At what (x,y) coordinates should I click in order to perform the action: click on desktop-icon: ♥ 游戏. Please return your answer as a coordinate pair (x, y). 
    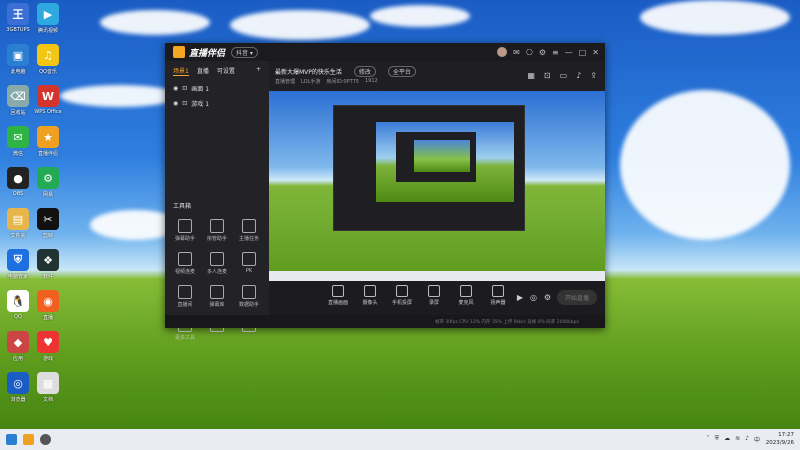
    Looking at the image, I should click on (48, 346).